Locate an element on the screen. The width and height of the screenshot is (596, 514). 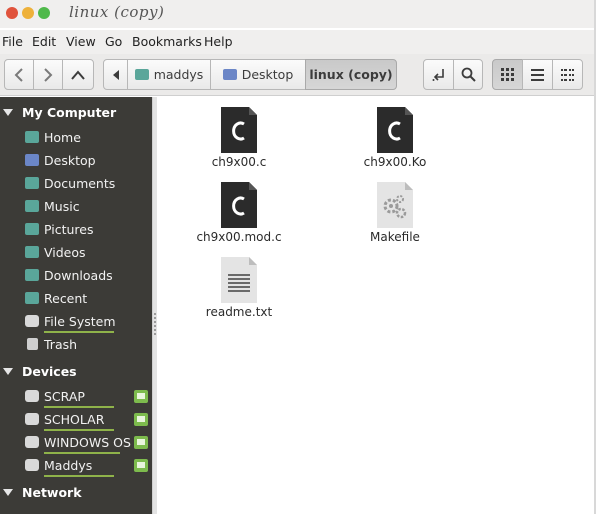
breadcrumb-desktop: Desktop is located at coordinates (258, 74).